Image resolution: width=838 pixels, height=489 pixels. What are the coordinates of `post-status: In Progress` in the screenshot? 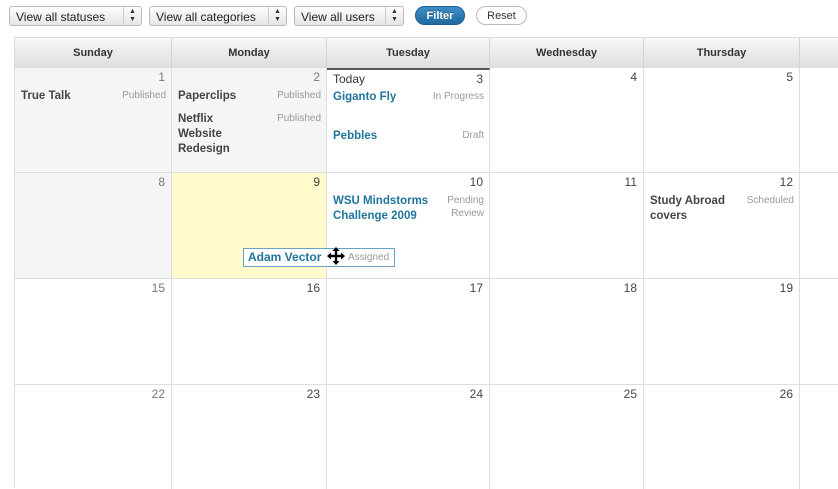 It's located at (458, 96).